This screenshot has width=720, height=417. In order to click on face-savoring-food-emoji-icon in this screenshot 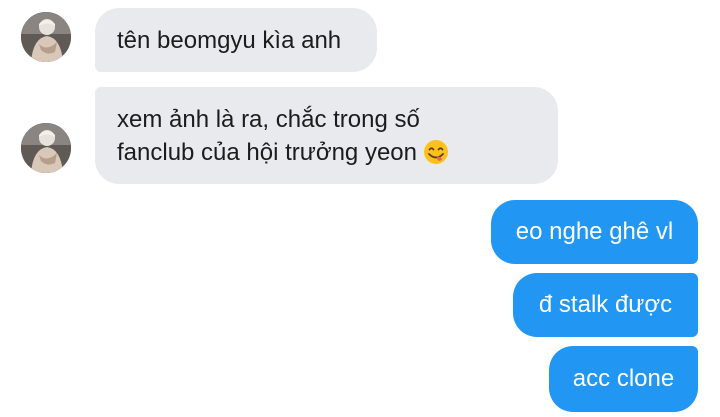, I will do `click(436, 156)`.